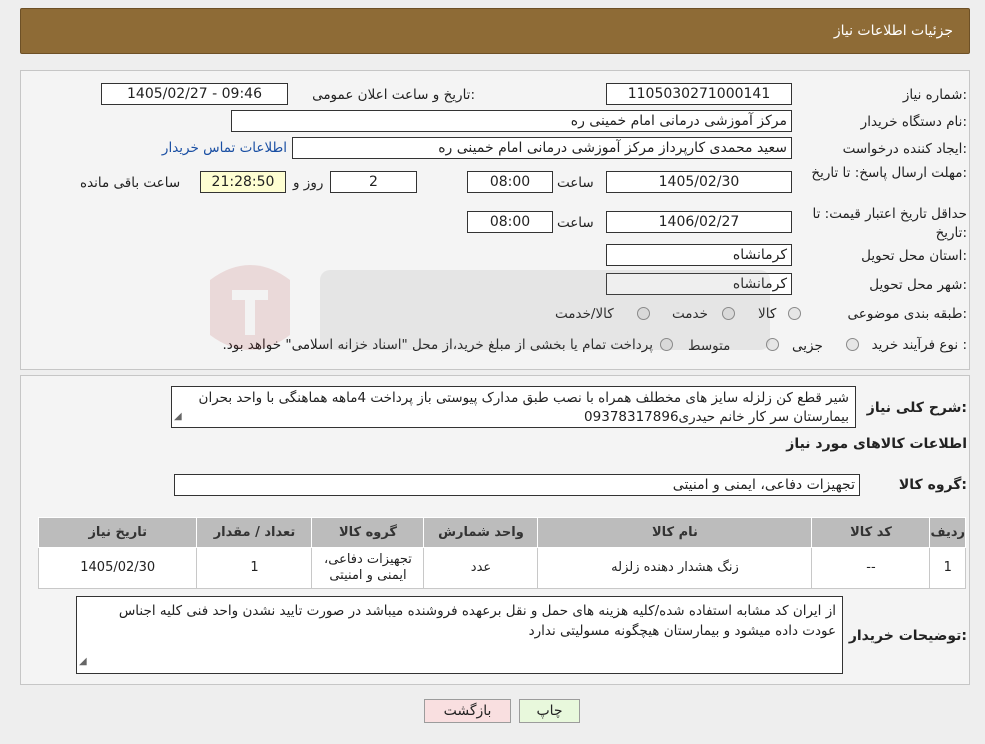  I want to click on process-medium-radio, so click(772, 344).